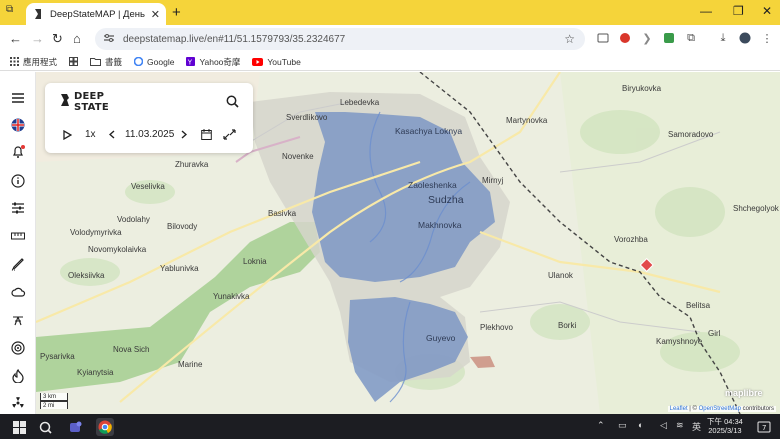  What do you see at coordinates (691, 38) in the screenshot?
I see `extensions-puzzle-icon: ⧉` at bounding box center [691, 38].